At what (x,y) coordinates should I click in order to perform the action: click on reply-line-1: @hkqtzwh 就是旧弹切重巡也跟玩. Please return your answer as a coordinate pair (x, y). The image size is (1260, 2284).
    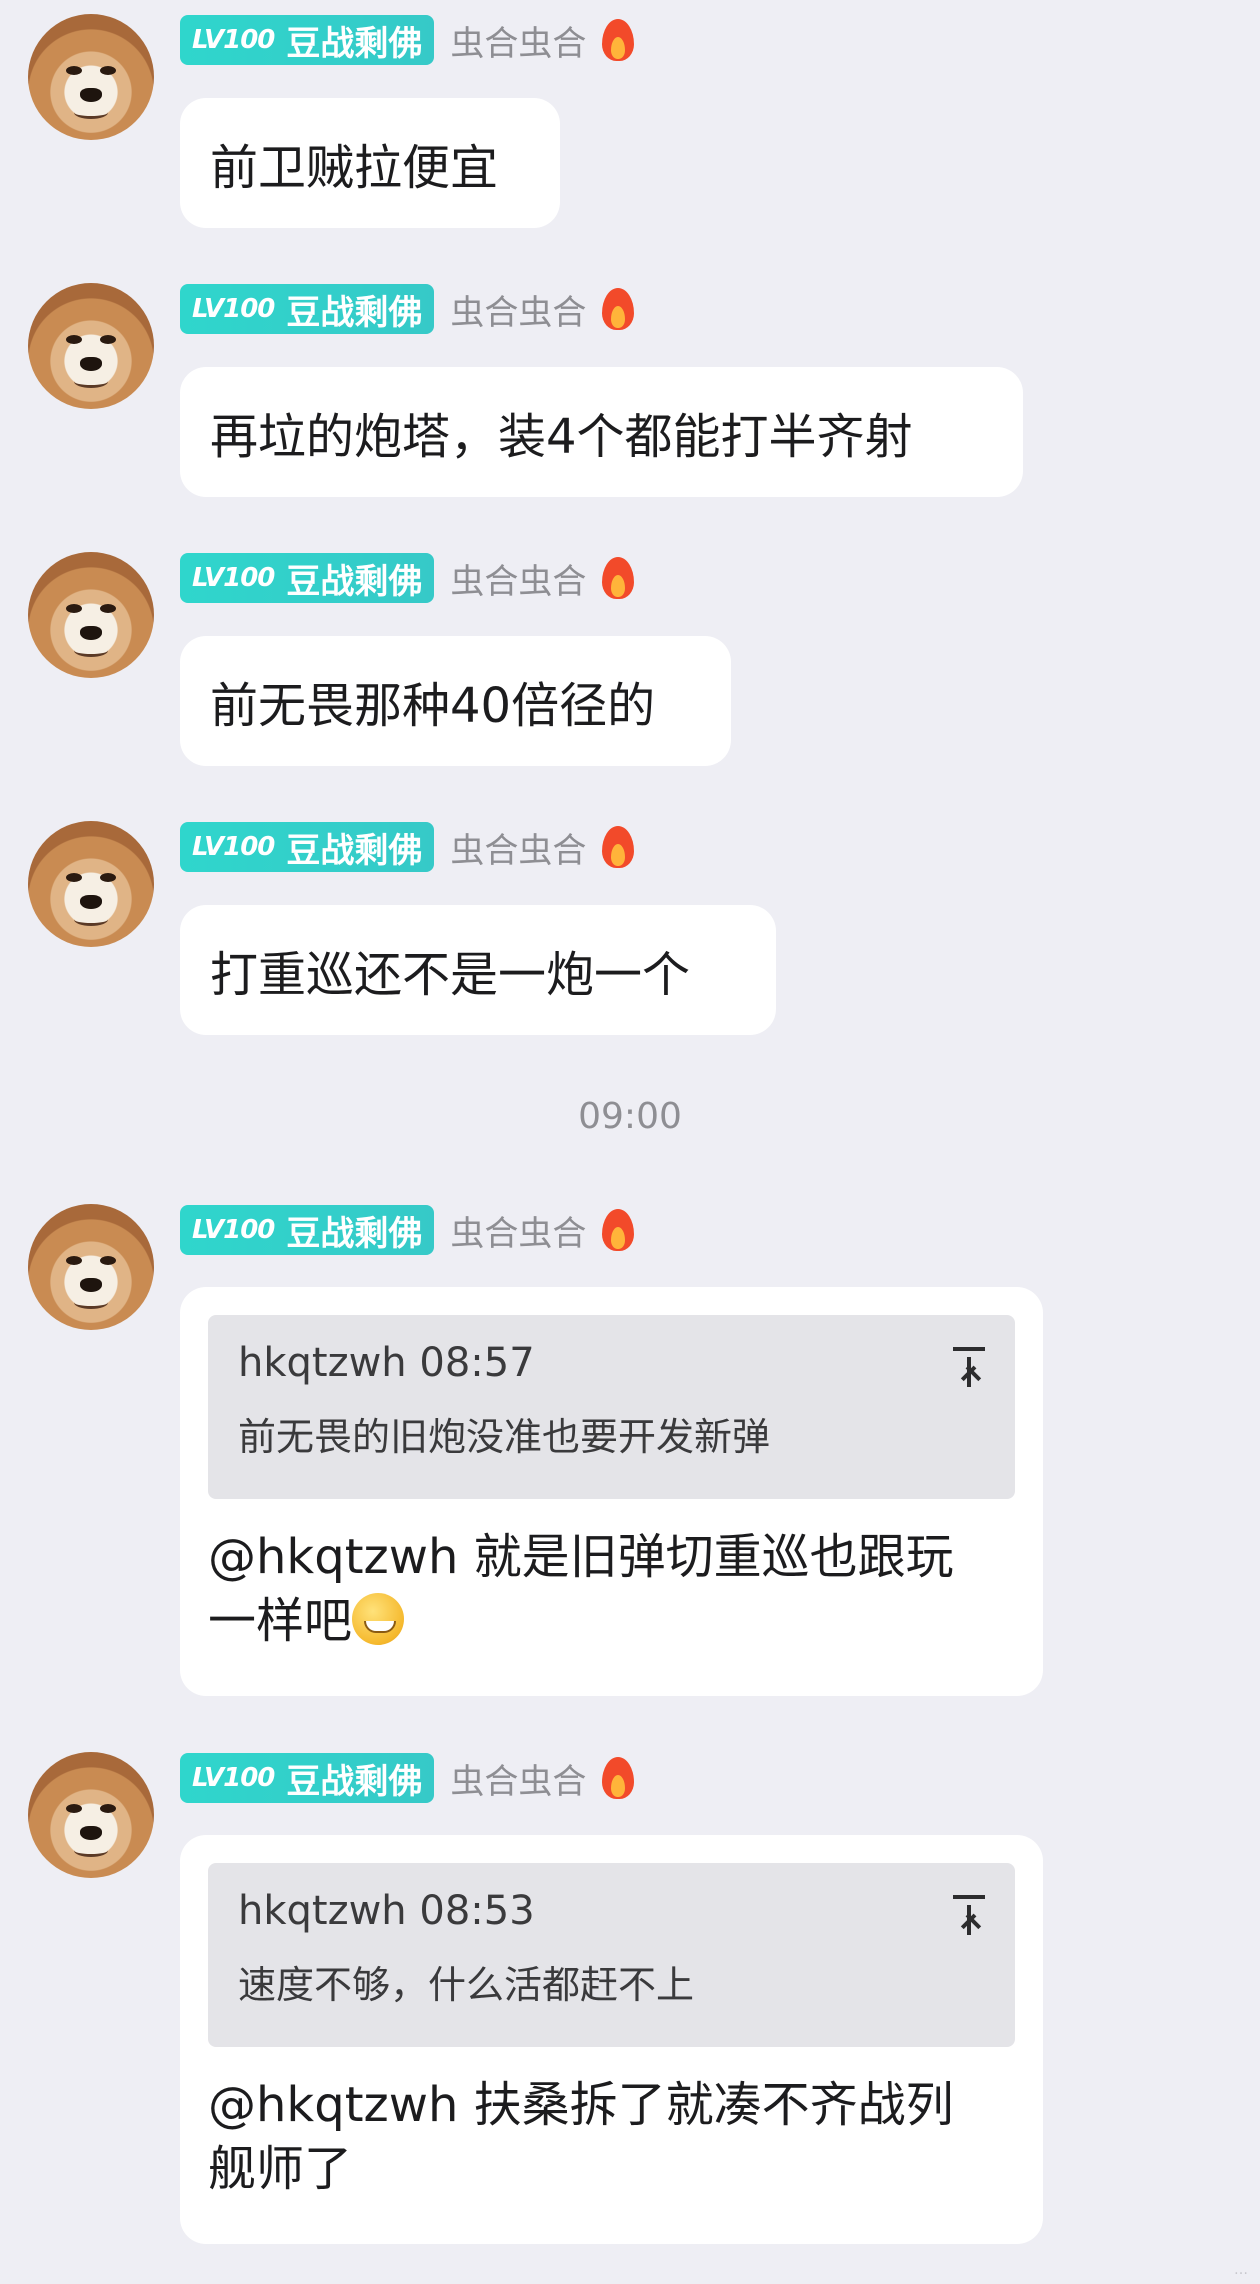
    Looking at the image, I should click on (581, 1557).